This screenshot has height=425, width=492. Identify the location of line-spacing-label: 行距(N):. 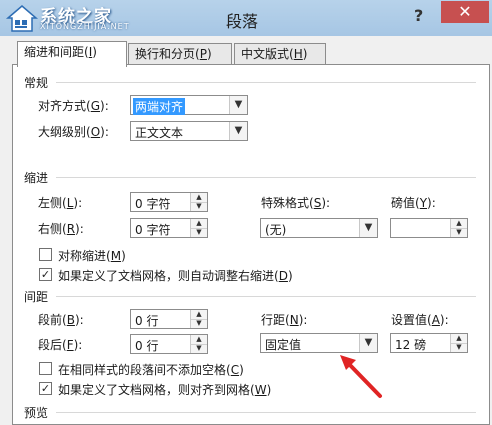
(284, 320).